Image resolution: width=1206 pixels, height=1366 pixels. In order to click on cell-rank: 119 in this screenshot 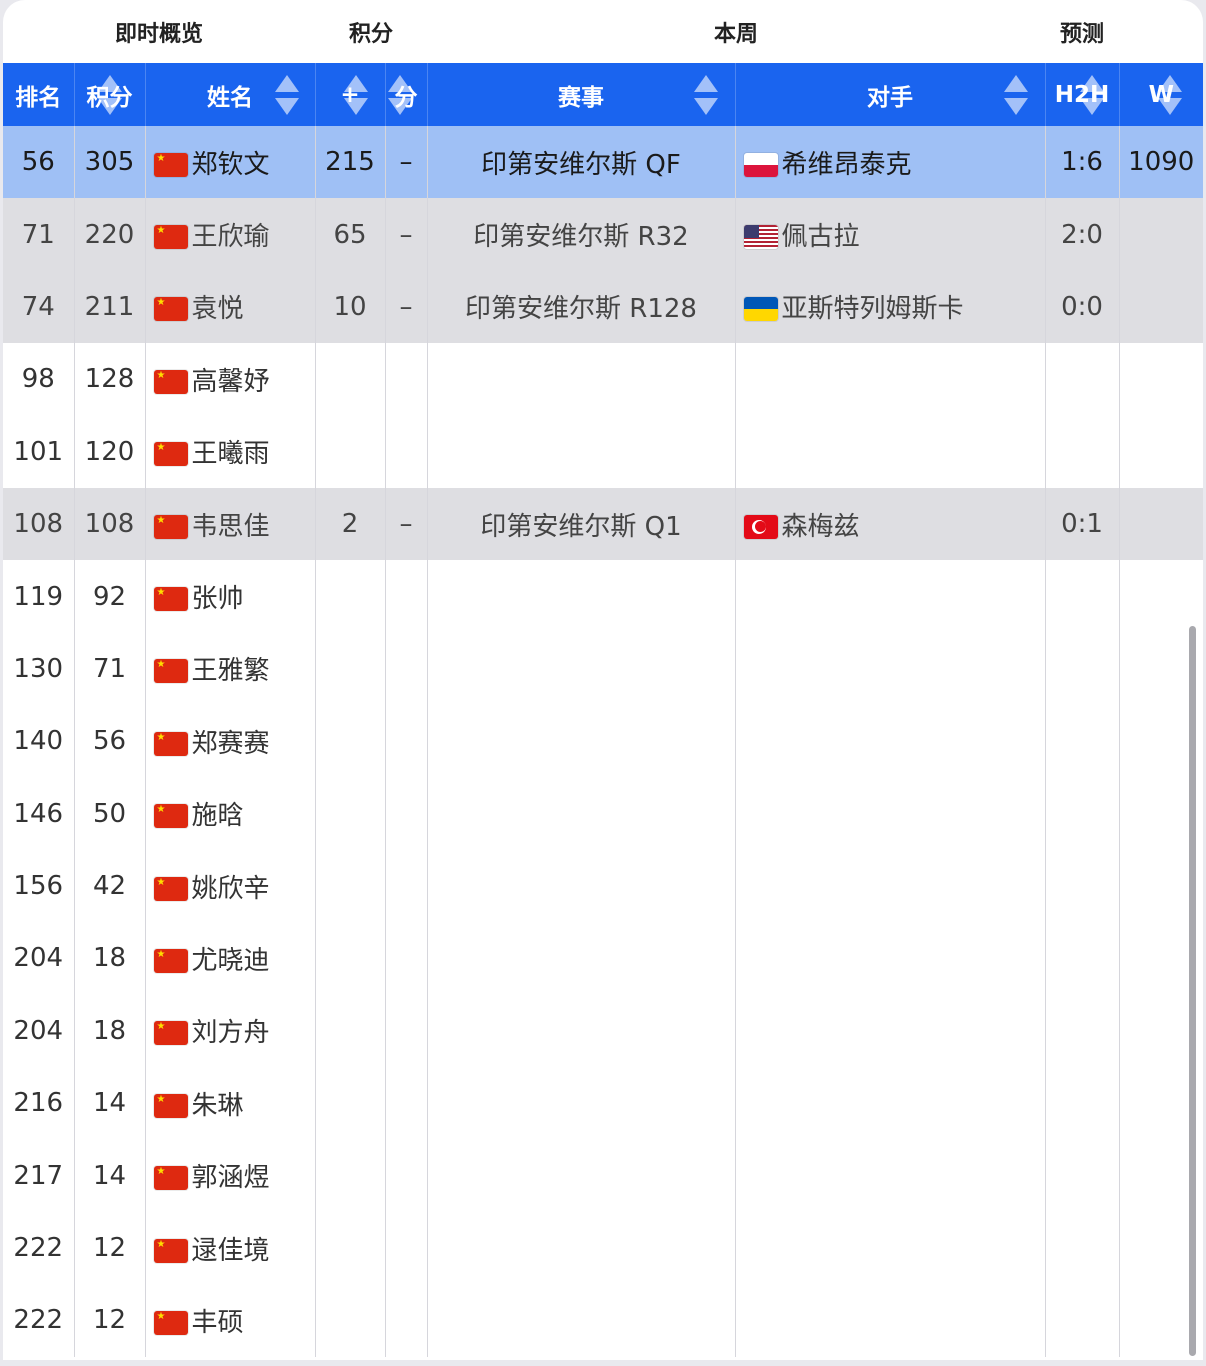, I will do `click(39, 596)`.